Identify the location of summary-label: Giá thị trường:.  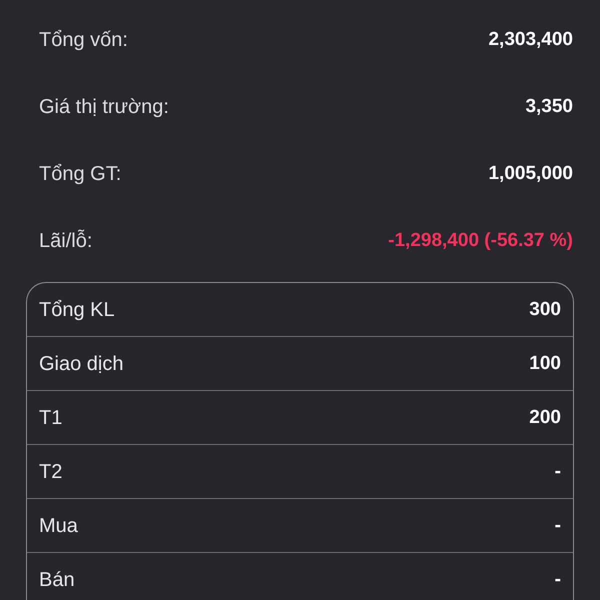
(104, 106).